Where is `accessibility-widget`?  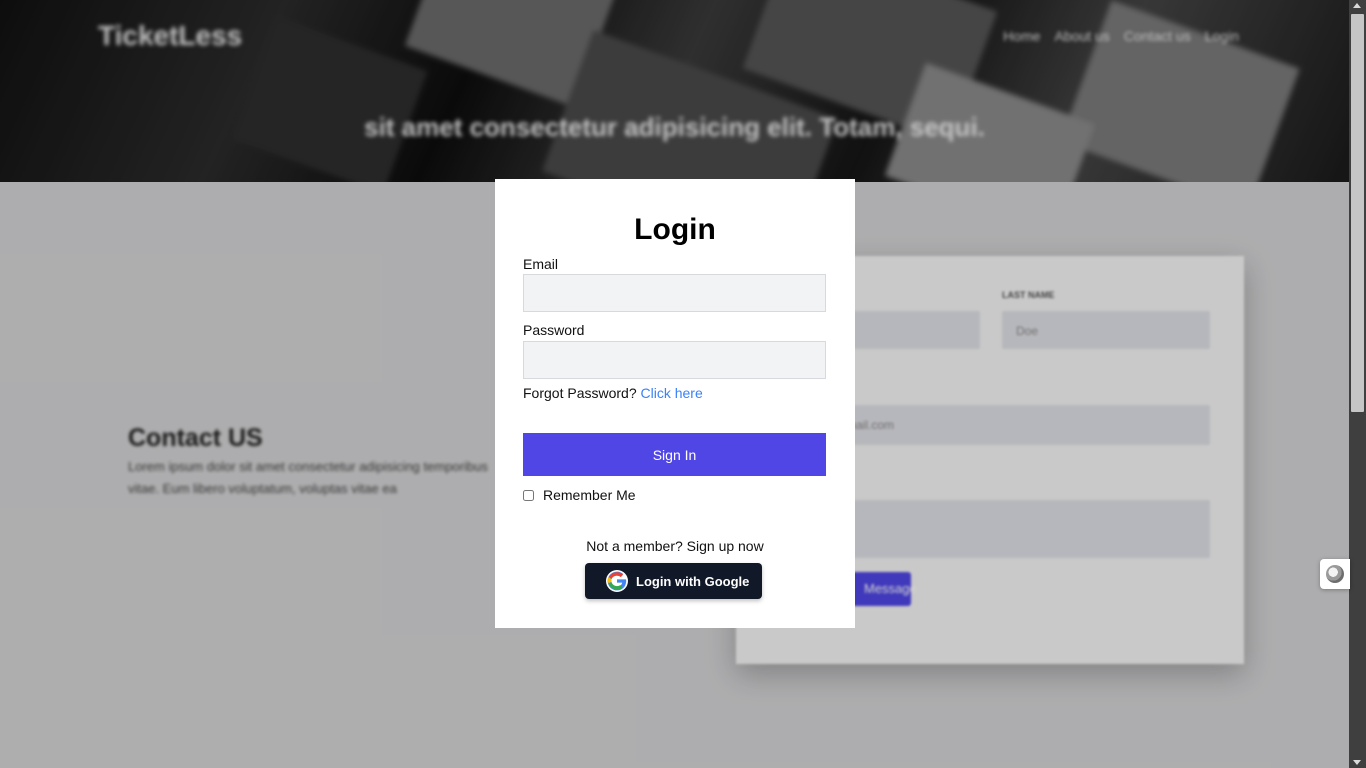
accessibility-widget is located at coordinates (1335, 574).